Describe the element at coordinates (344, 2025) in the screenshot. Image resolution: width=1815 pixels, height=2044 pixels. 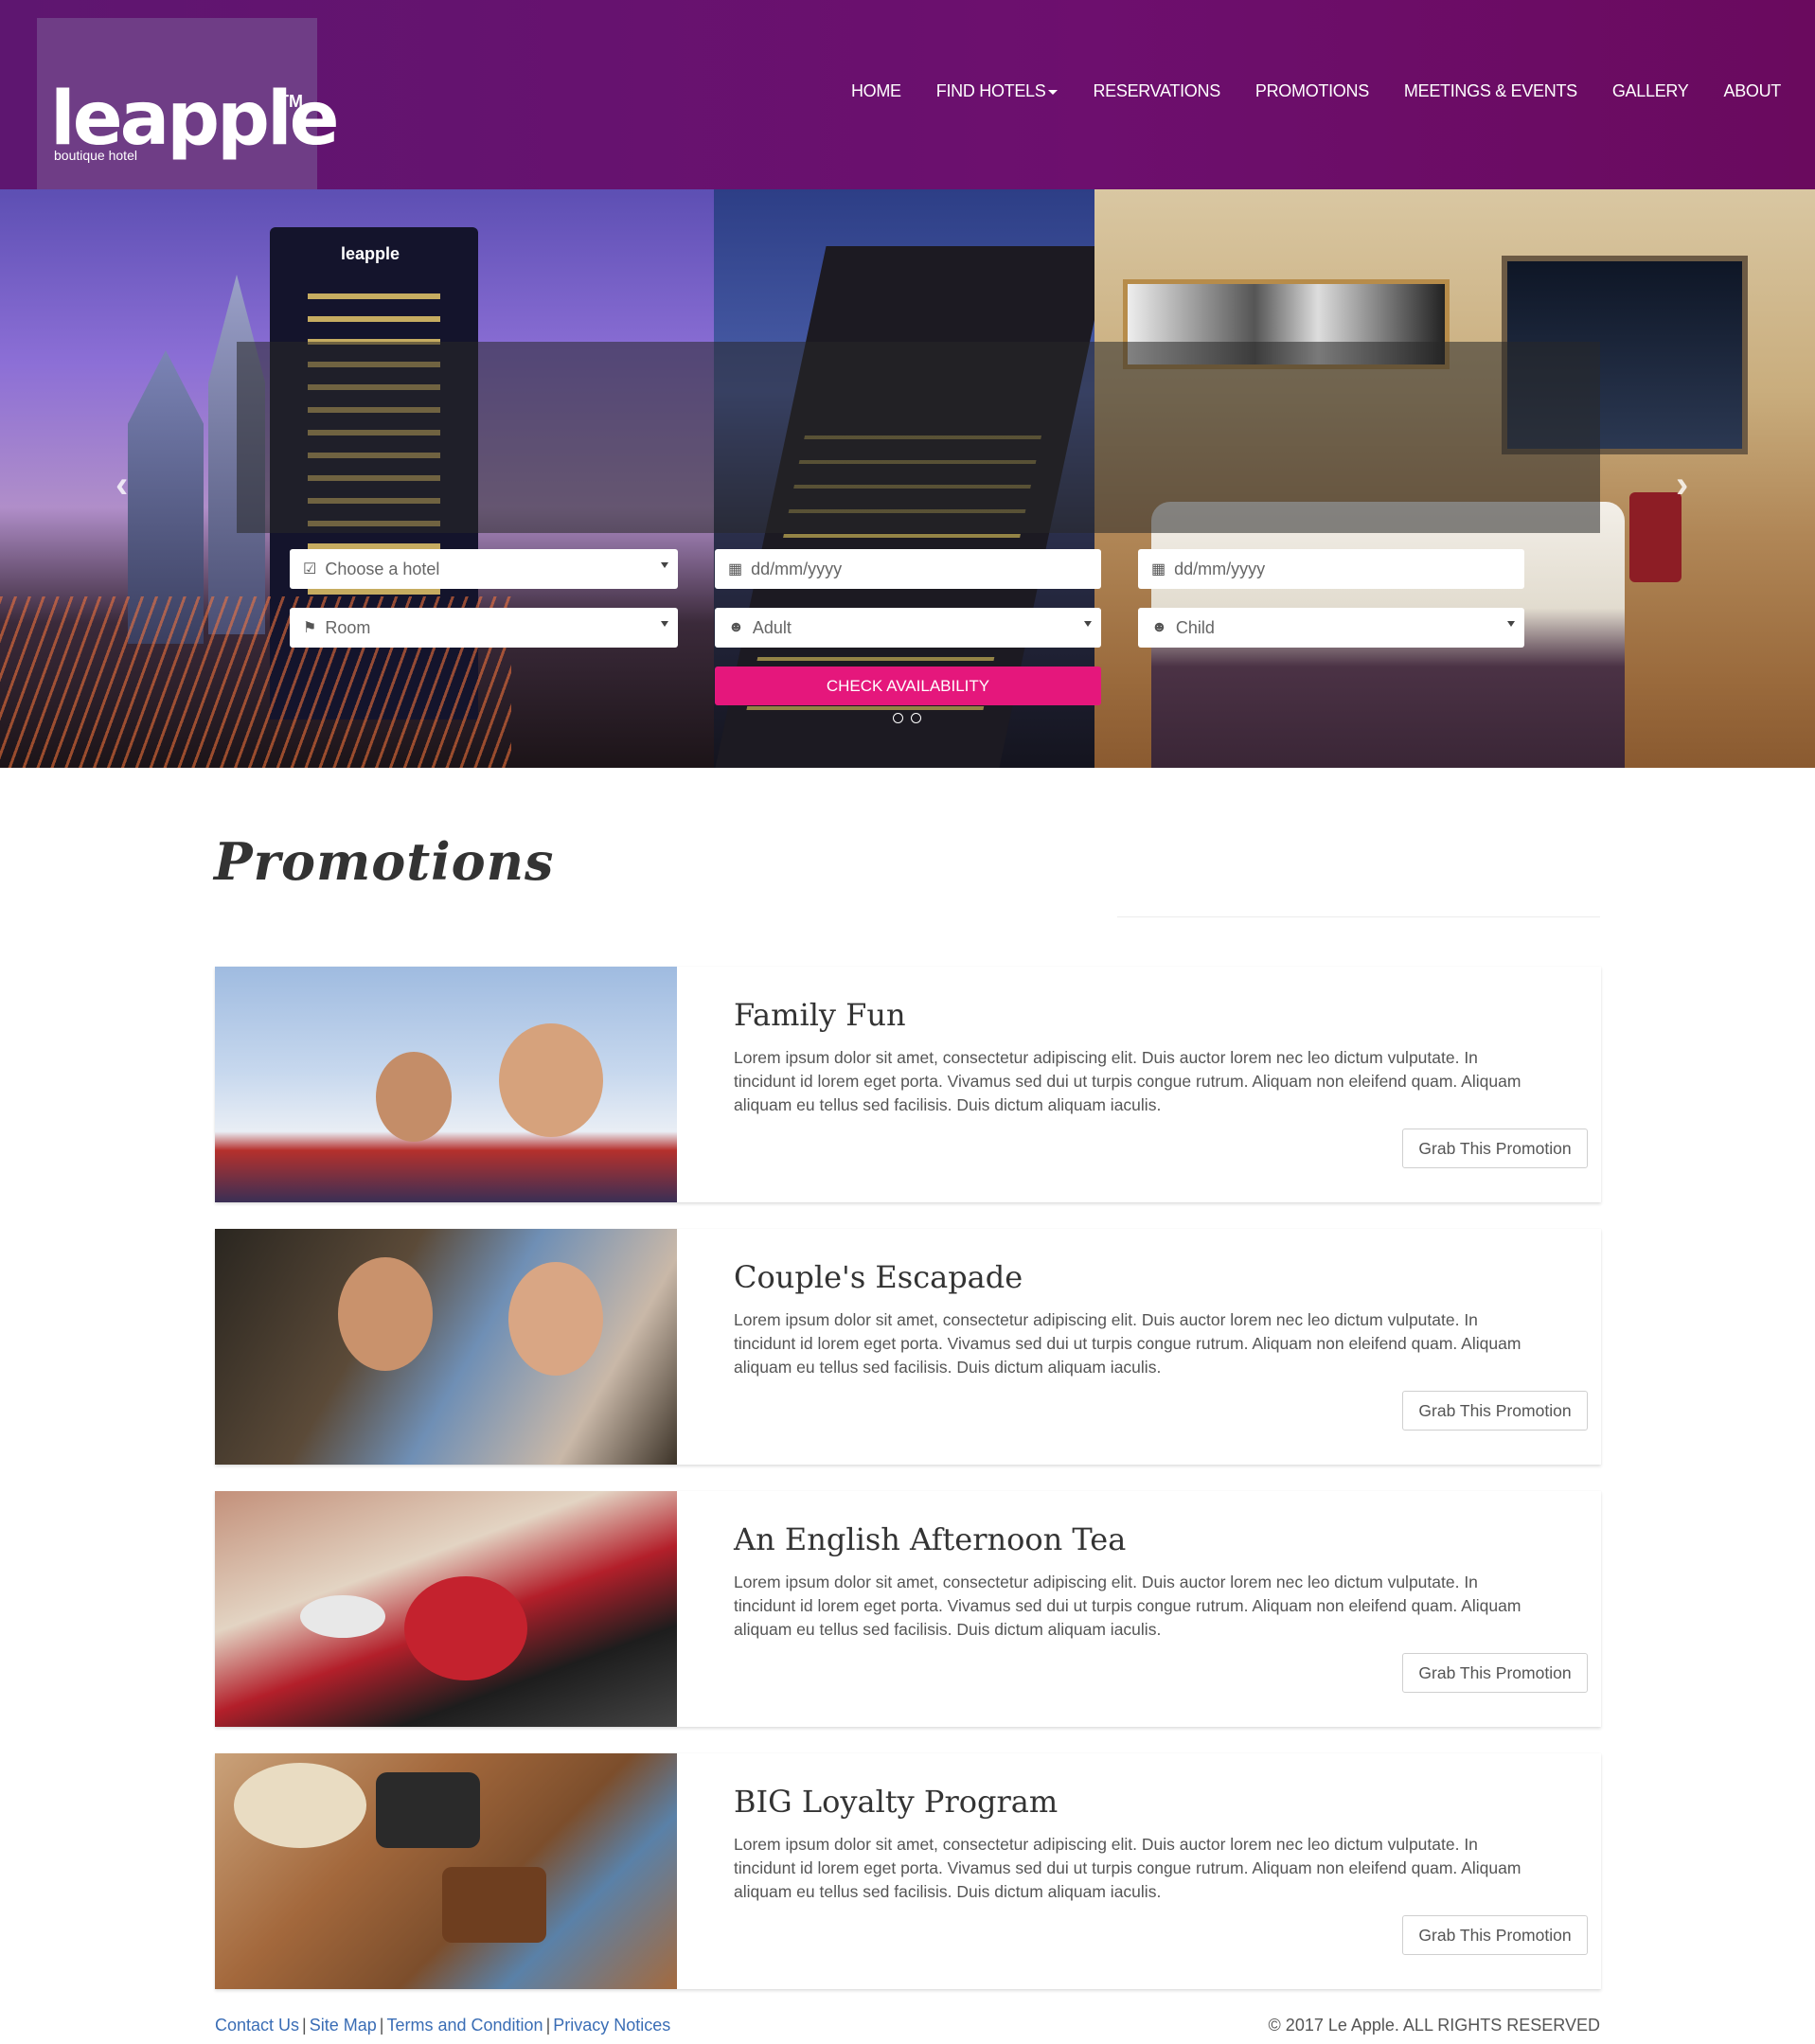
I see `footer-link-site-map: Site Map` at that location.